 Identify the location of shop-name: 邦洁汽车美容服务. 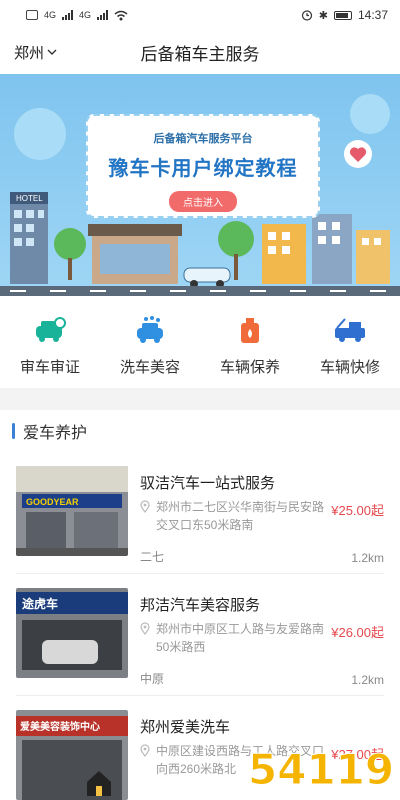
(200, 605).